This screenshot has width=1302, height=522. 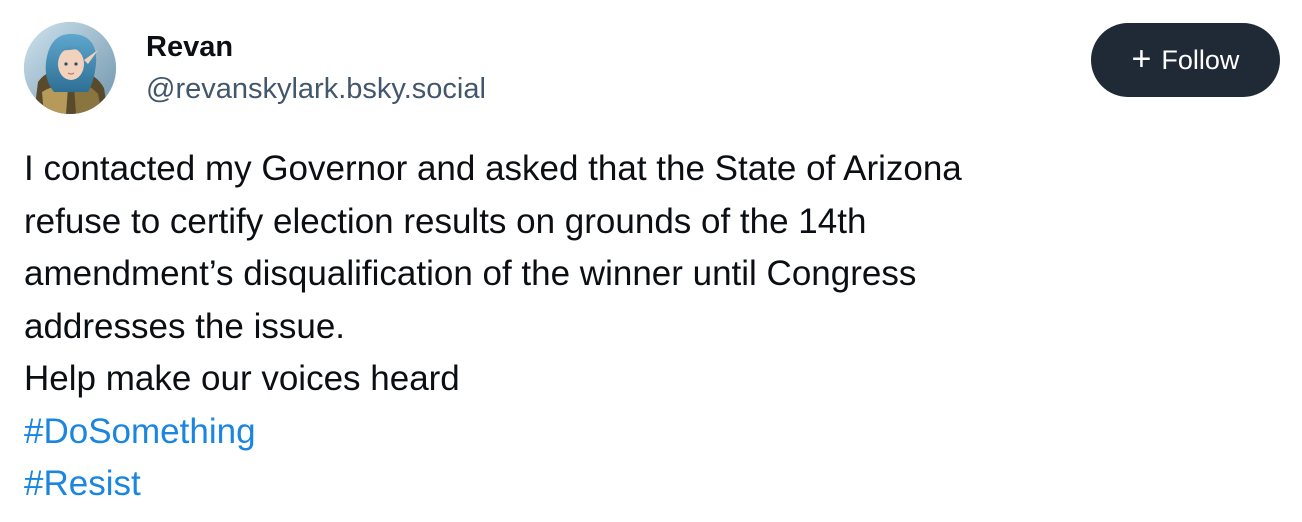 I want to click on post-header: Revan @revanskylark.bsky.social, so click(x=255, y=68).